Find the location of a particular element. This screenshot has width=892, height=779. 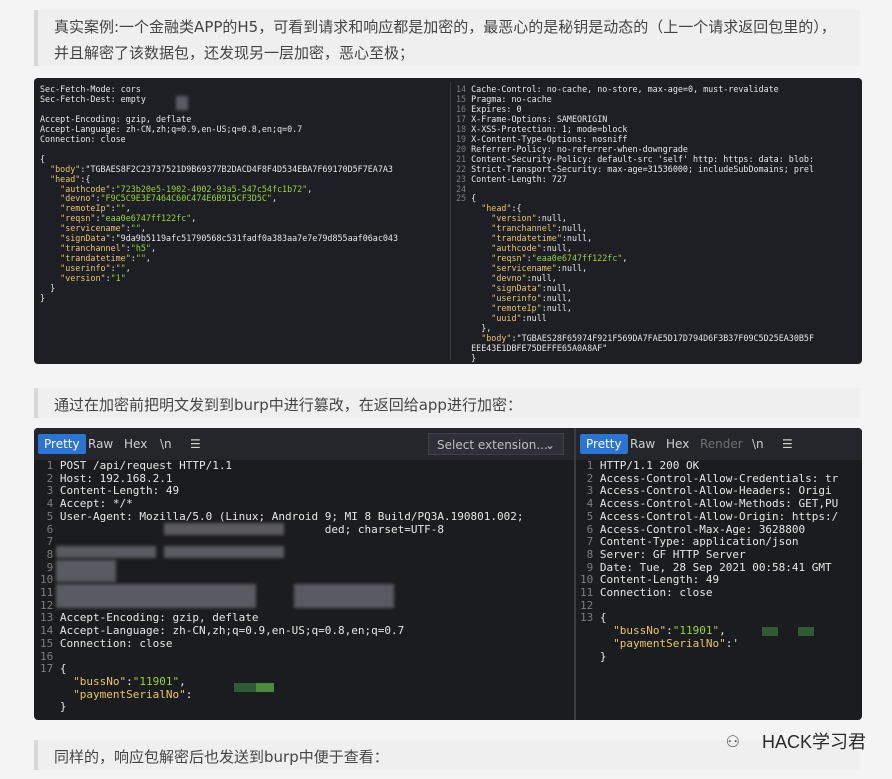

code-line: 1 POST /api/request HTTP/1.1 is located at coordinates (136, 466).